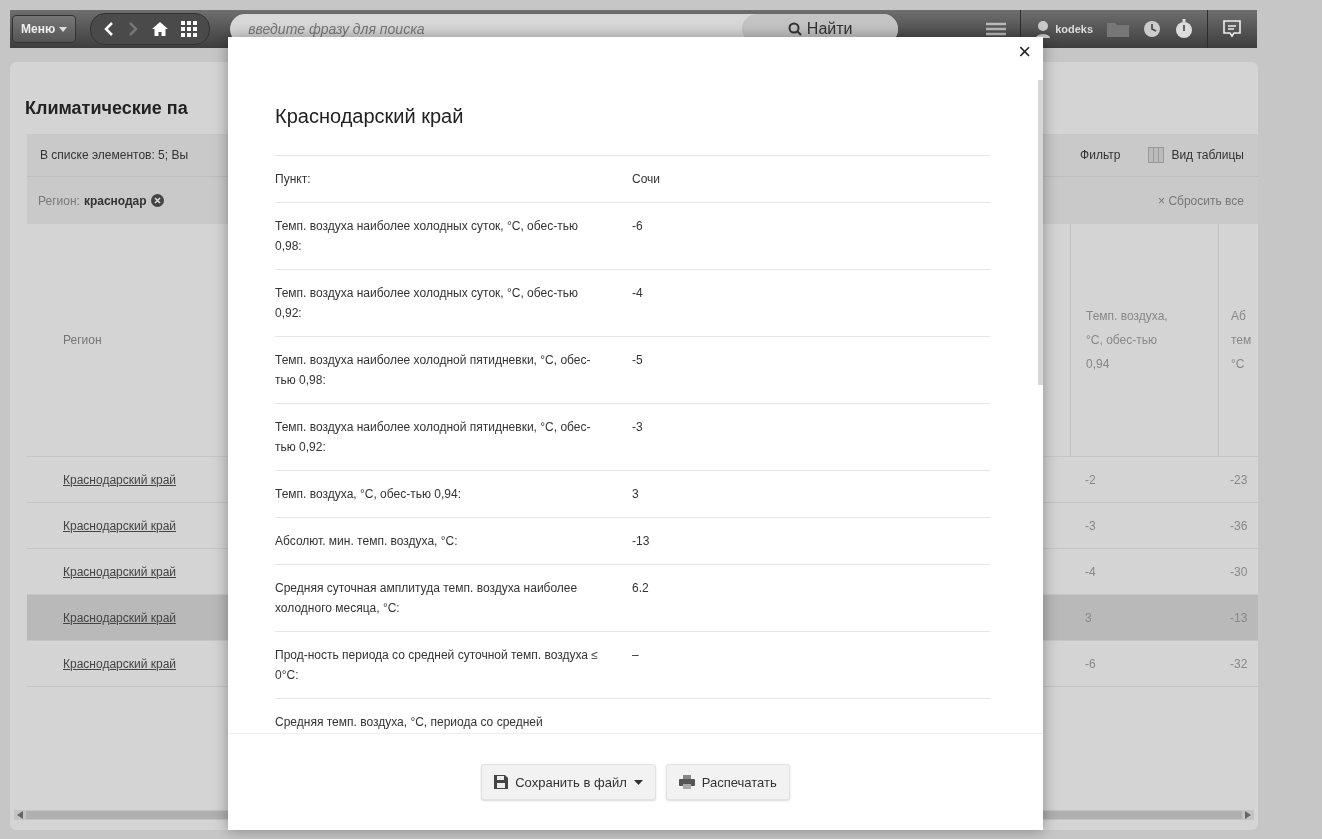  Describe the element at coordinates (367, 541) in the screenshot. I see `field-label: Абсолют. мин. темп. воздуха, °C:` at that location.